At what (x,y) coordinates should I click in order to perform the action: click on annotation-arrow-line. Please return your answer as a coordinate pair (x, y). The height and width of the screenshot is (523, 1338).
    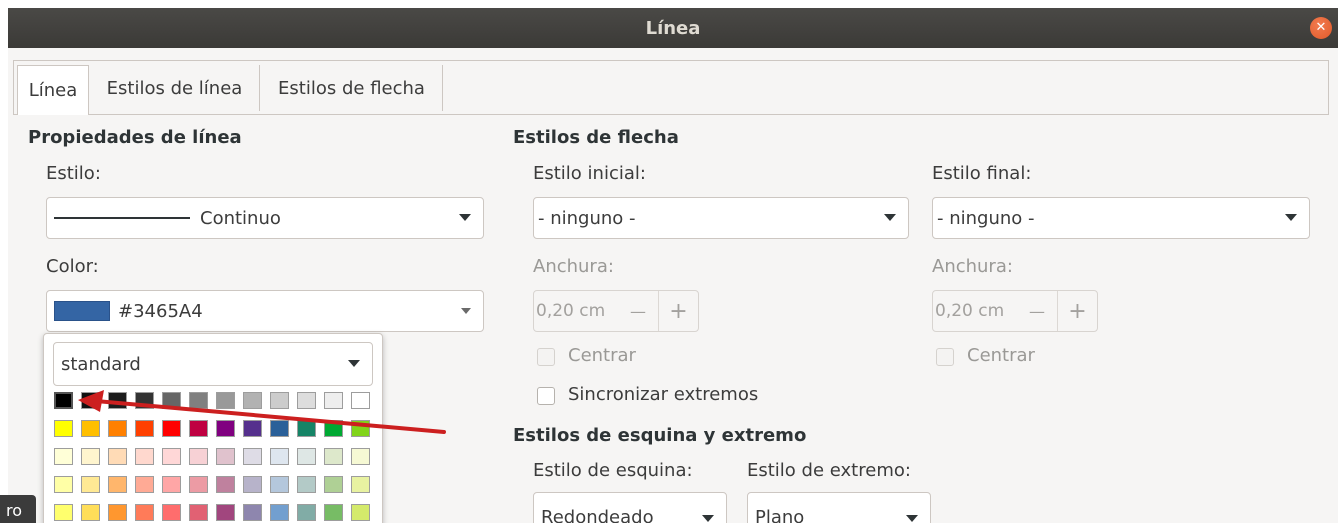
    Looking at the image, I should click on (270, 416).